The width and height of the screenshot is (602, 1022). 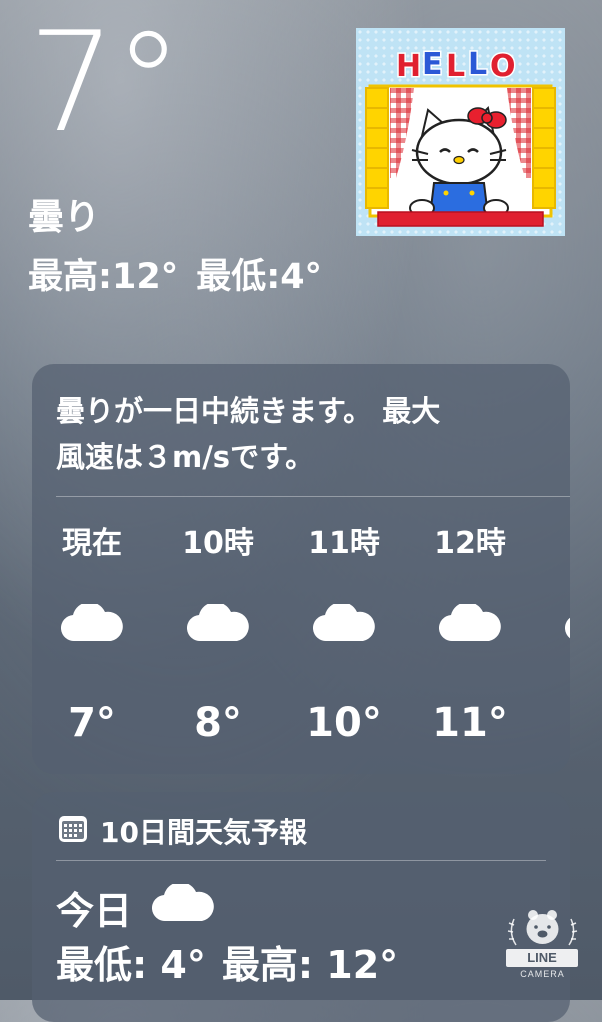 What do you see at coordinates (408, 66) in the screenshot?
I see `hello-letter-h: H` at bounding box center [408, 66].